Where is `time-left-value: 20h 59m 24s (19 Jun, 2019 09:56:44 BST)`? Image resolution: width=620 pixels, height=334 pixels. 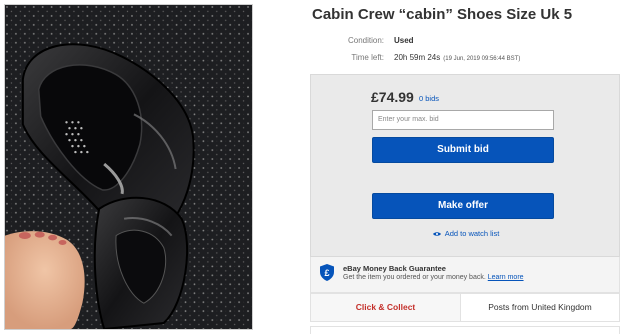
time-left-value: 20h 59m 24s (19 Jun, 2019 09:56:44 BST) is located at coordinates (457, 57).